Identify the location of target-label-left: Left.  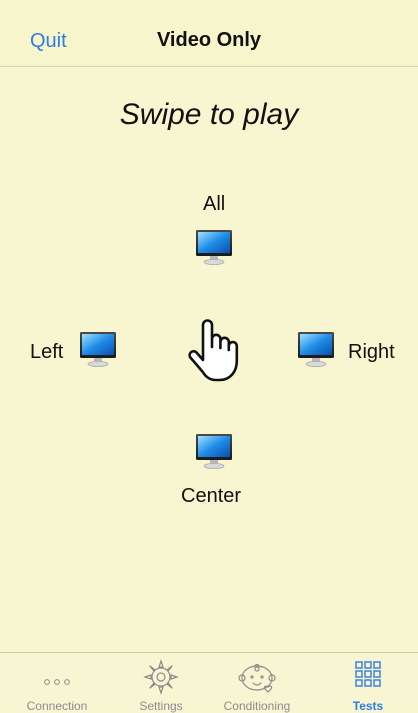
(47, 352).